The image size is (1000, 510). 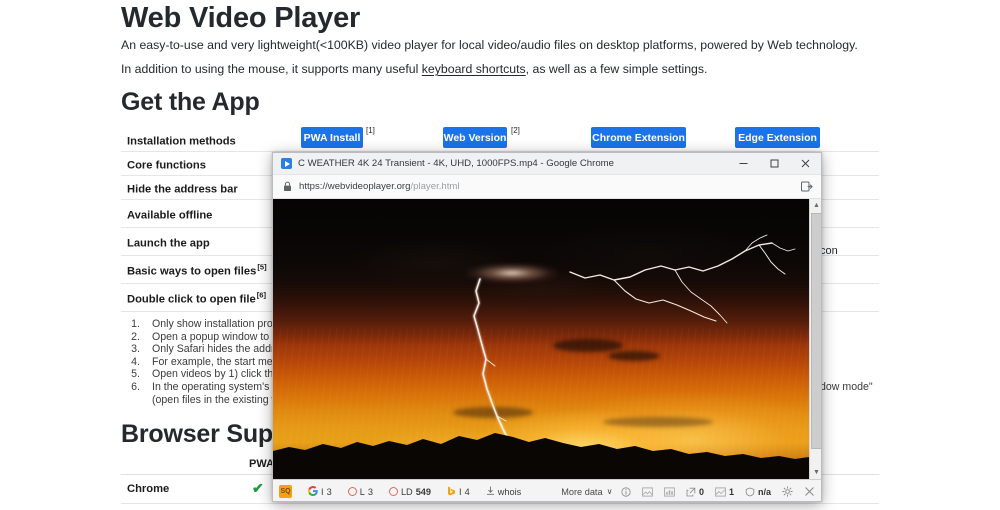 I want to click on web-version-footnote: [2], so click(x=515, y=130).